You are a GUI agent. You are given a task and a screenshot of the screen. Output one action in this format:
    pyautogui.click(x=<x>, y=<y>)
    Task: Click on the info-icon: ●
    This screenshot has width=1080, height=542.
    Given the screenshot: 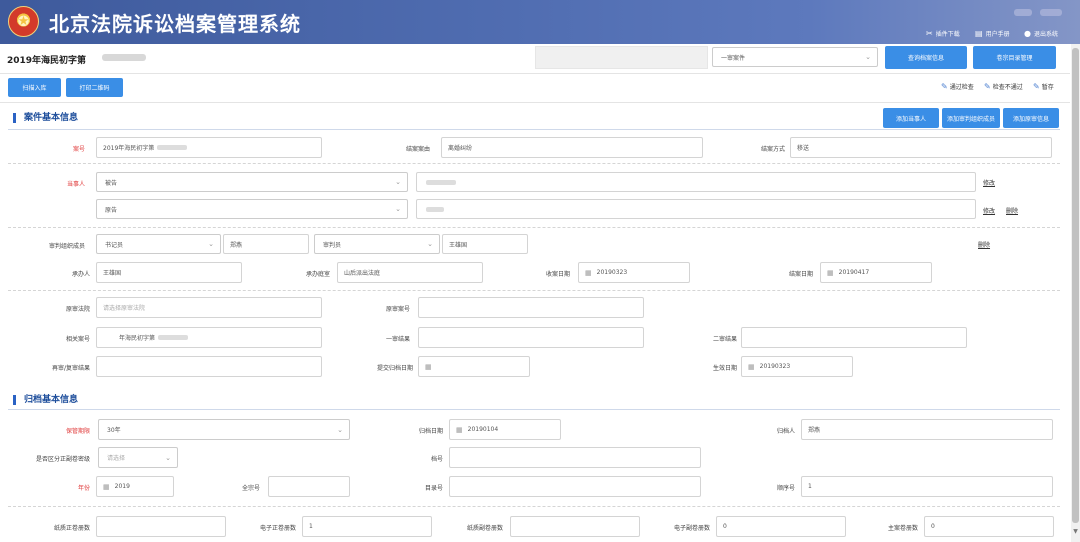 What is the action you would take?
    pyautogui.click(x=1027, y=33)
    